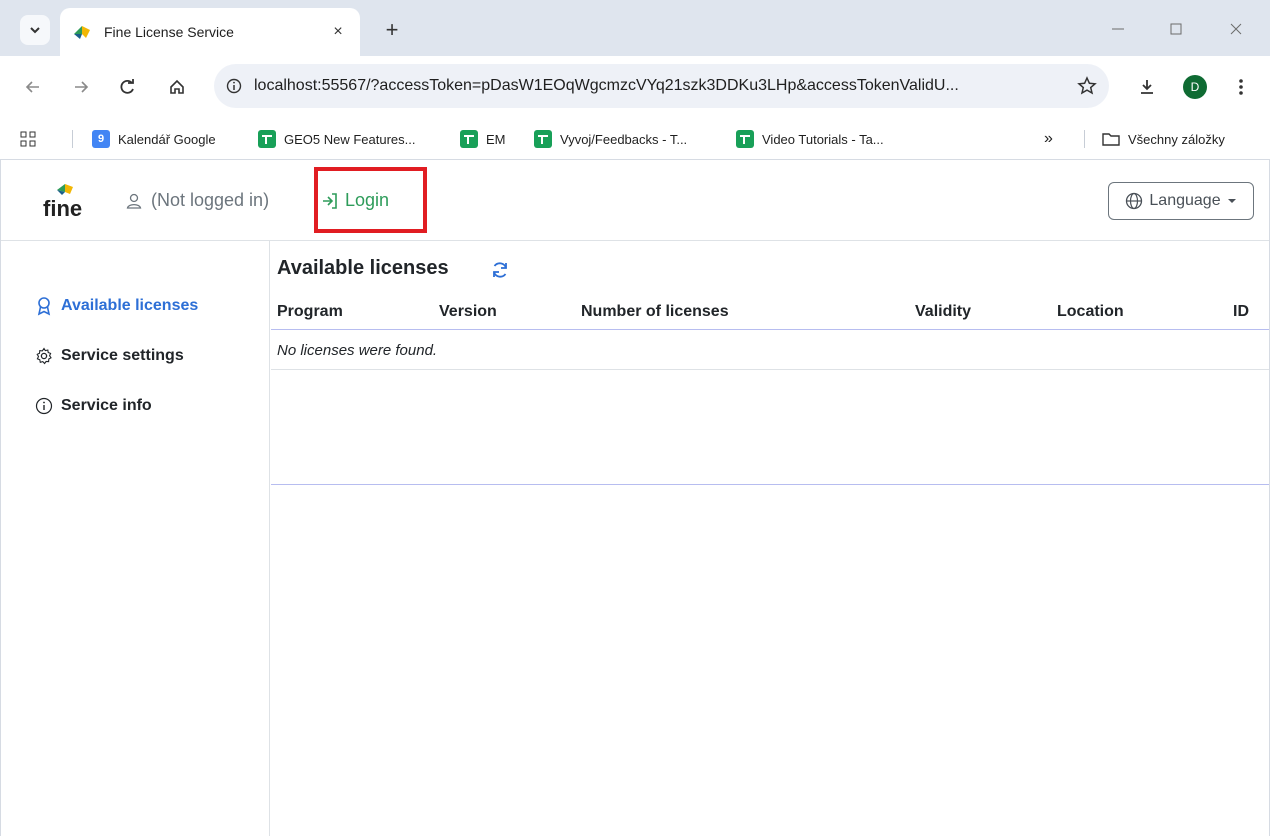  I want to click on new-tab-button: +, so click(392, 30).